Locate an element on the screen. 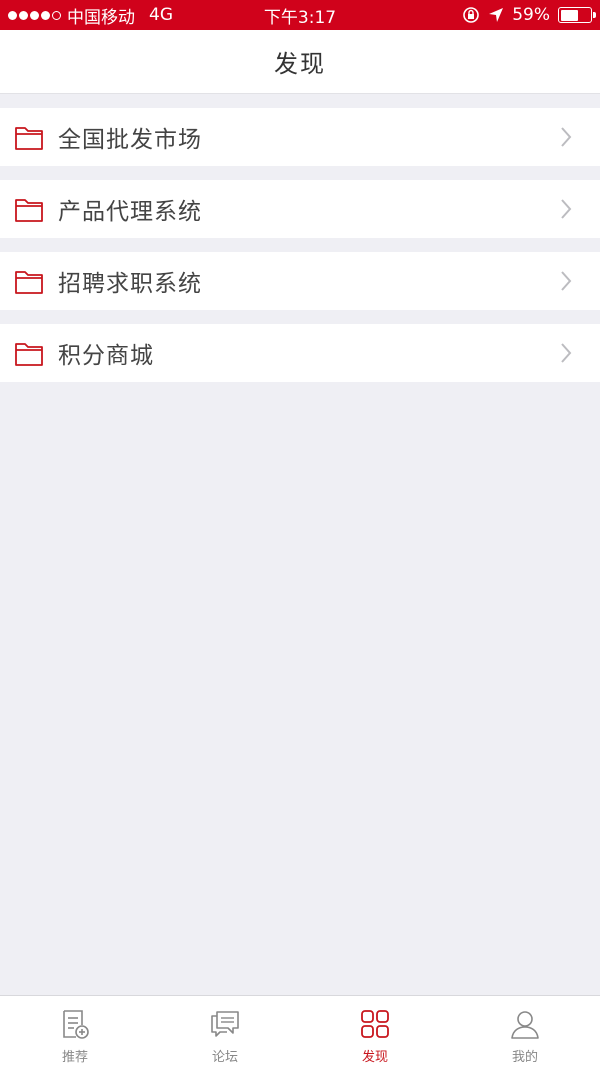 The width and height of the screenshot is (600, 1067). tab-label: 我的 is located at coordinates (524, 1057).